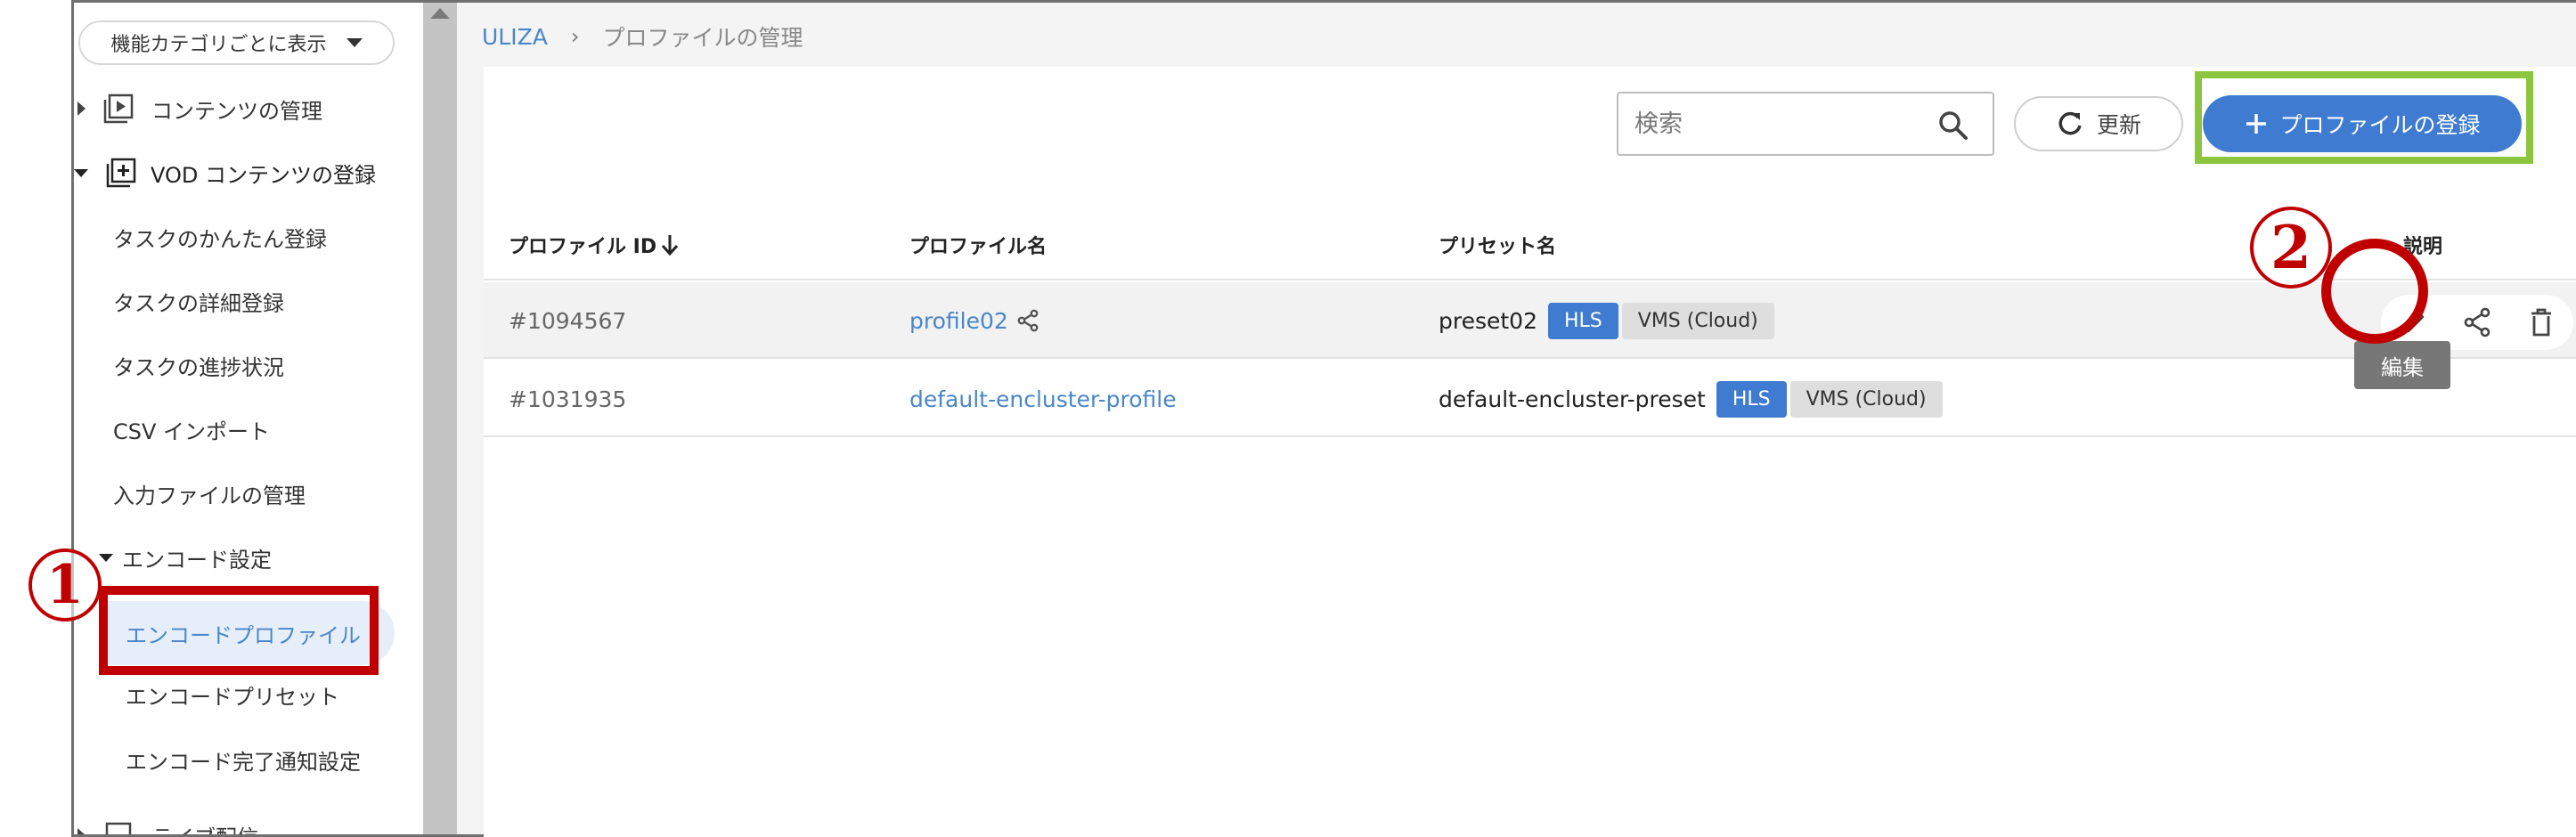 This screenshot has width=2576, height=837. Describe the element at coordinates (237, 111) in the screenshot. I see `sidebar-item-label: コンテンツの管理` at that location.